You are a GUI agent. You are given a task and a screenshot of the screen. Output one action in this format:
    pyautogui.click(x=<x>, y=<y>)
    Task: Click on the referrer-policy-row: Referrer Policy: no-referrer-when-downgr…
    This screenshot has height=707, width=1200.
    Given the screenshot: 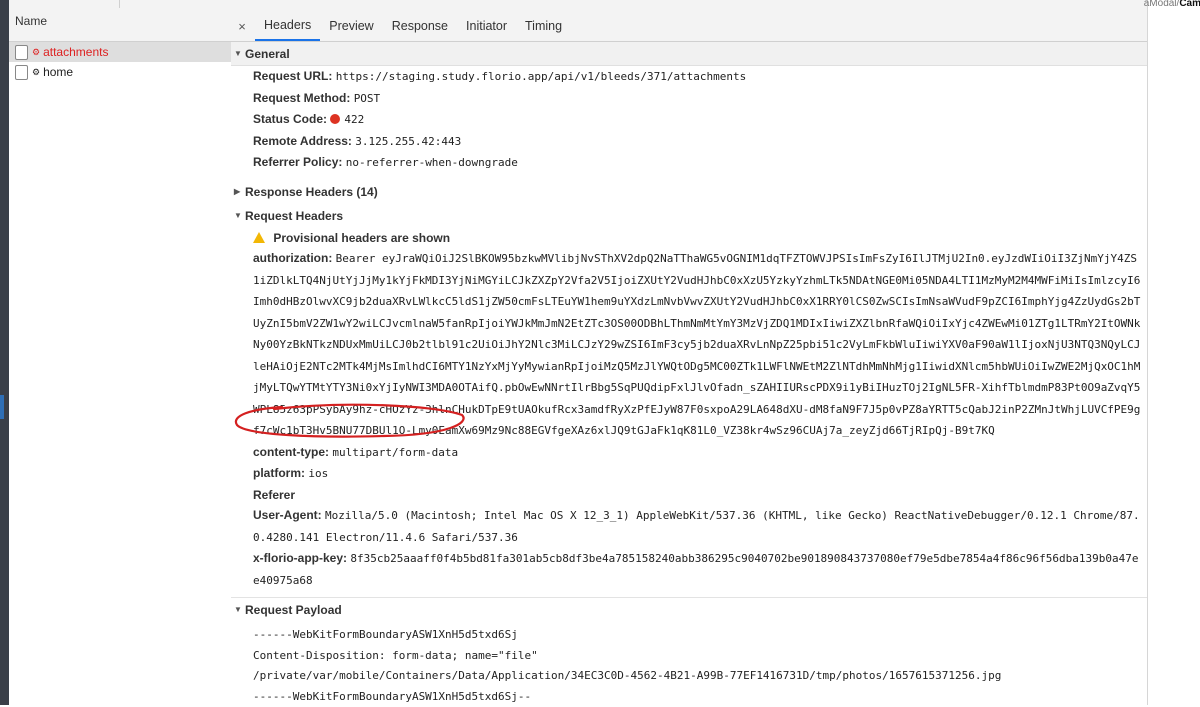 What is the action you would take?
    pyautogui.click(x=689, y=163)
    